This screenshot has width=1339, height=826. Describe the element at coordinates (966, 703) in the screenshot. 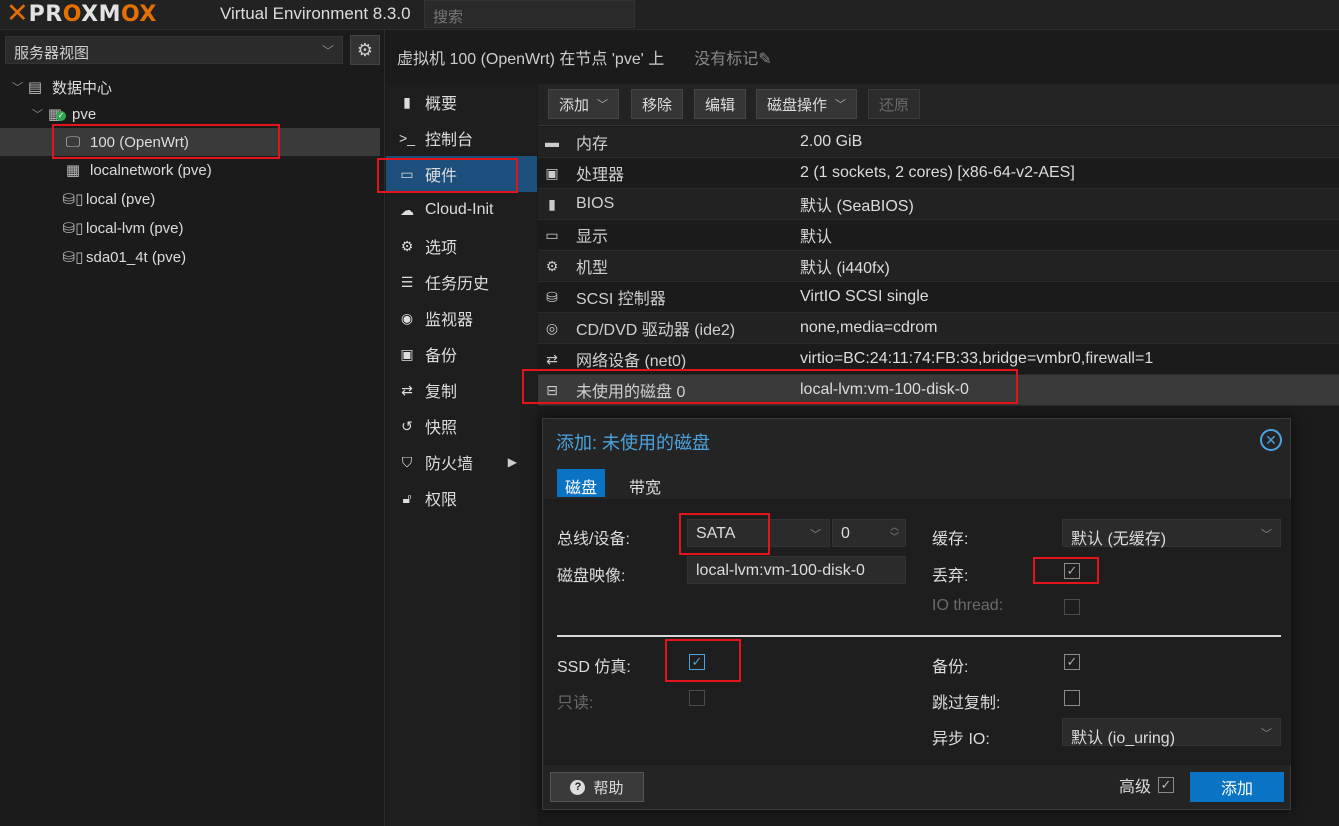

I see `skip-replication-label: 跳过复制:` at that location.